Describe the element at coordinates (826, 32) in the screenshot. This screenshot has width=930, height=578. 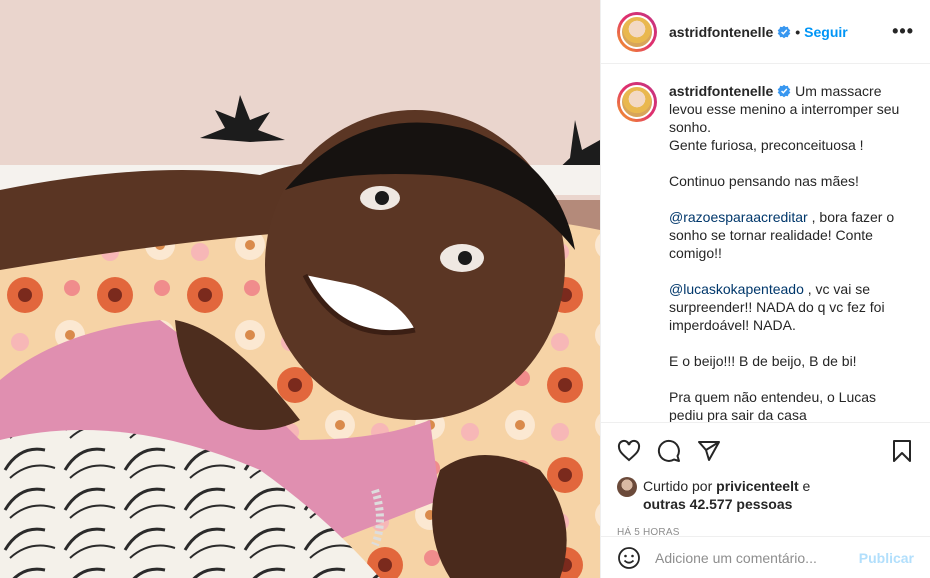
I see `follow-button: Seguir` at that location.